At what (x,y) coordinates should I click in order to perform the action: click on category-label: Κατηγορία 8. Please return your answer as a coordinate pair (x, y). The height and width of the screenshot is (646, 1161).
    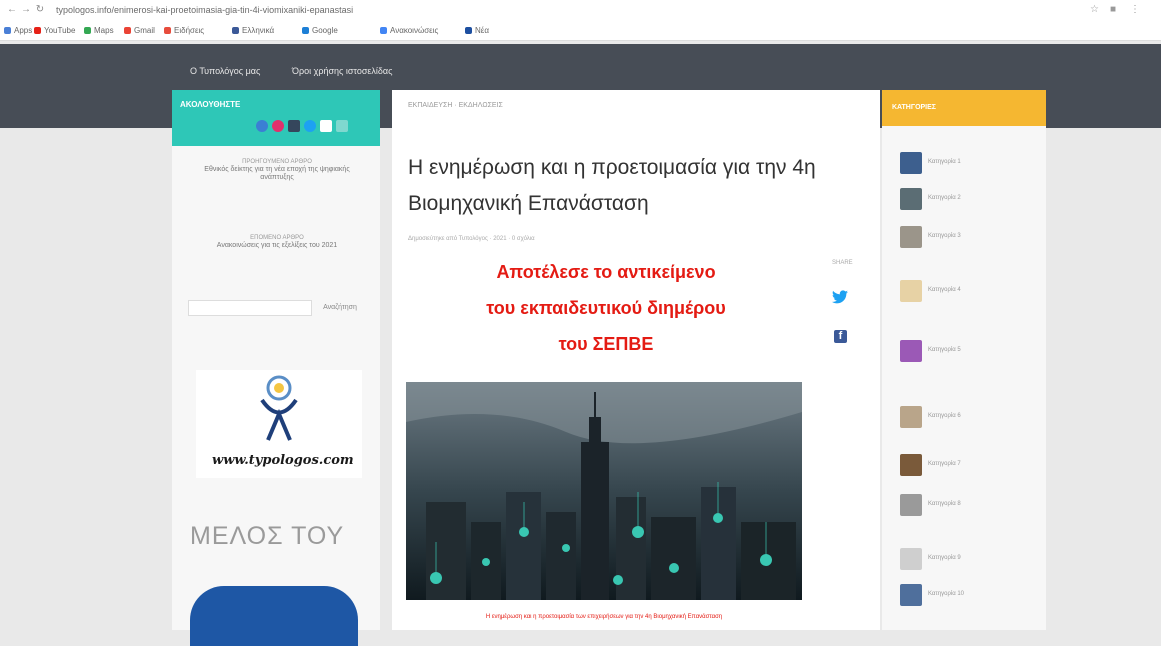
    Looking at the image, I should click on (984, 504).